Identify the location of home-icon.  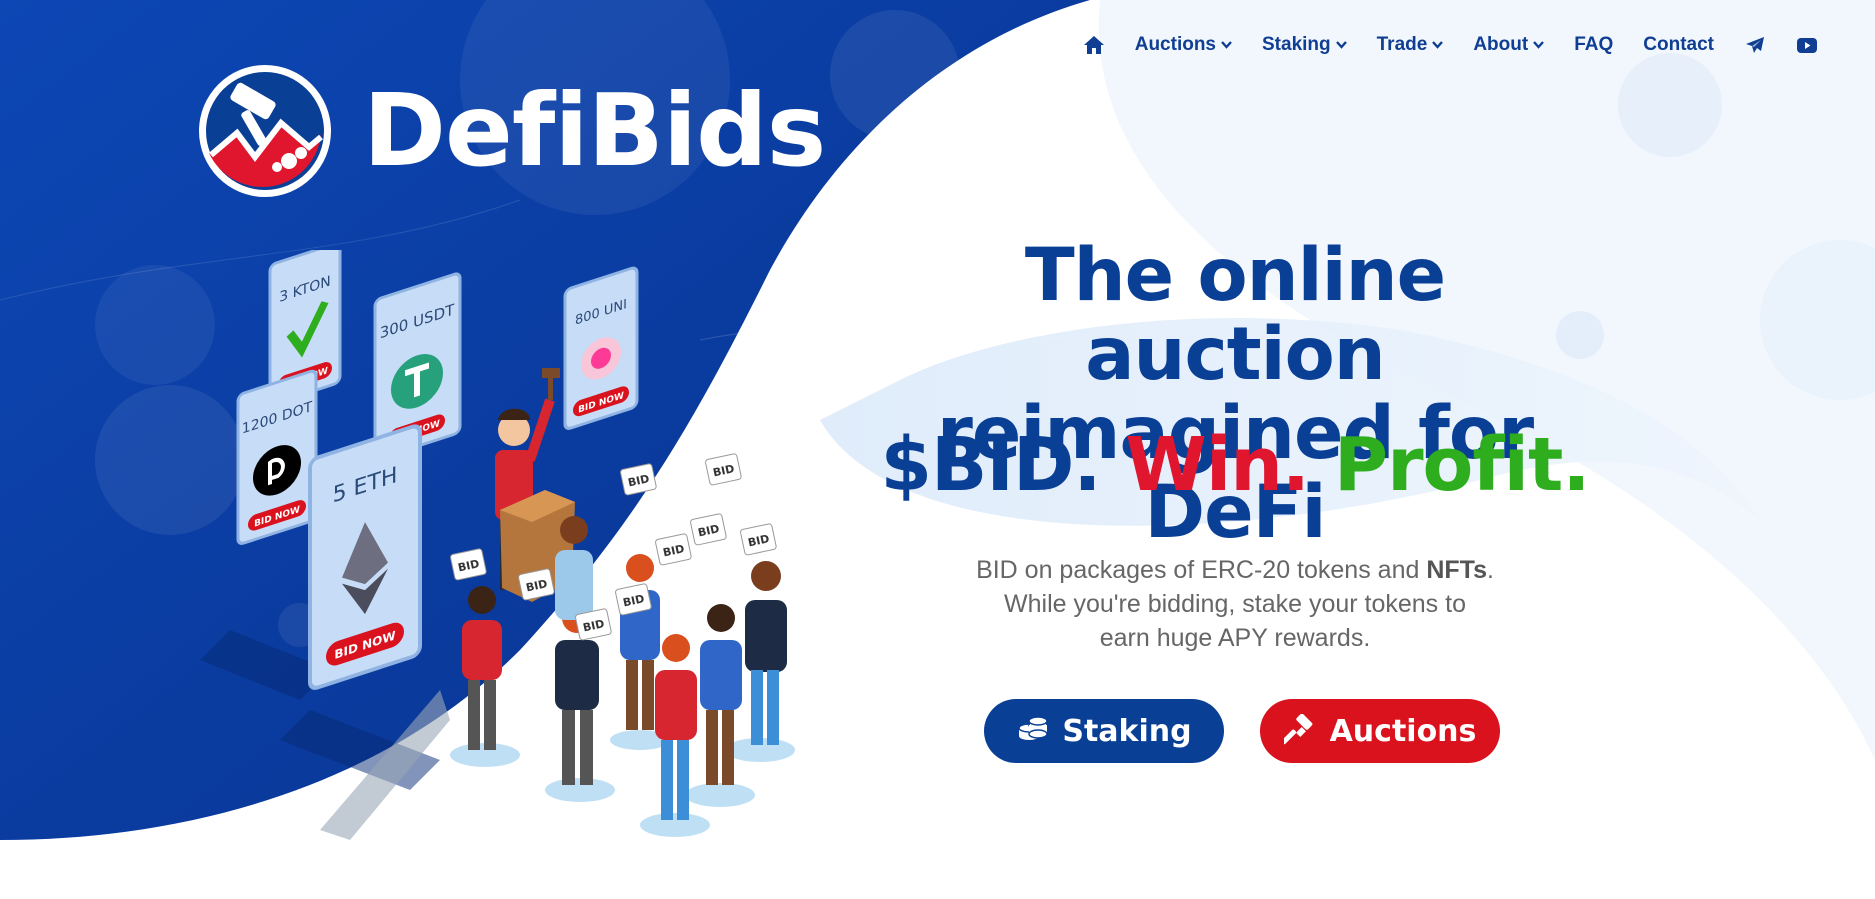
(1094, 45).